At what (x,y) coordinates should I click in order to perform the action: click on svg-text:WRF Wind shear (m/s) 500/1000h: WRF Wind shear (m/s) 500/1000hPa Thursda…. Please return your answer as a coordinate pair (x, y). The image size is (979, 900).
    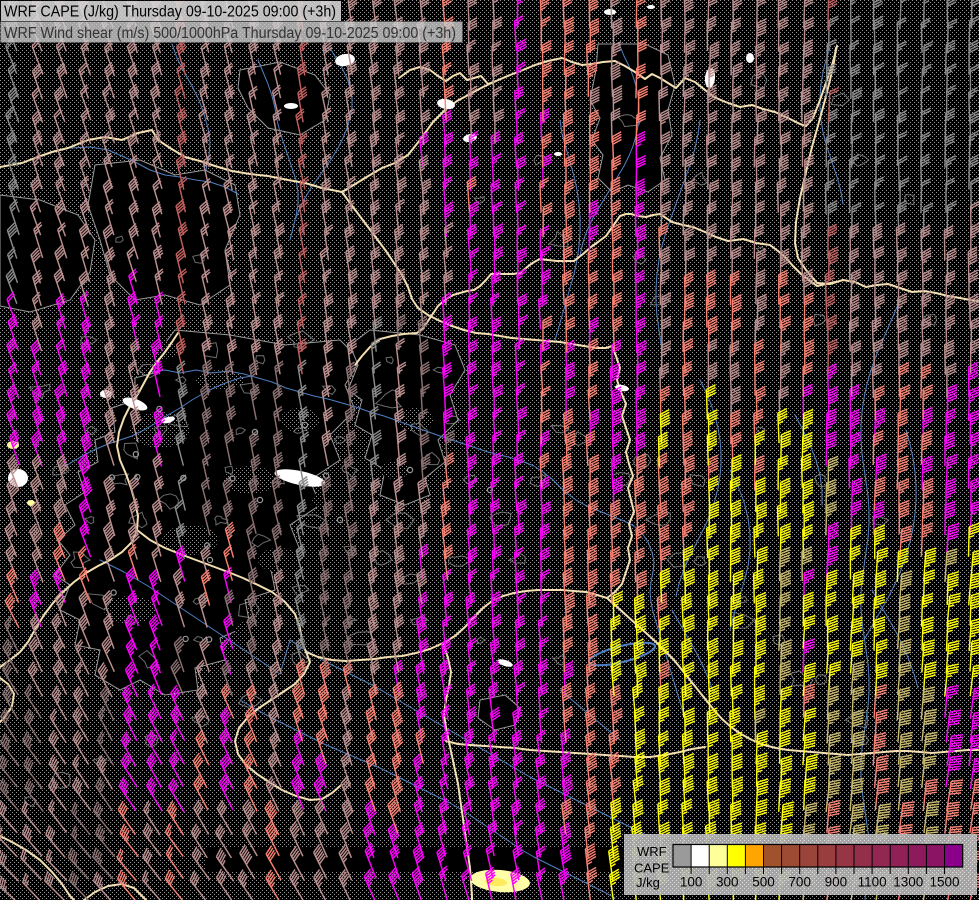
    Looking at the image, I should click on (230, 33).